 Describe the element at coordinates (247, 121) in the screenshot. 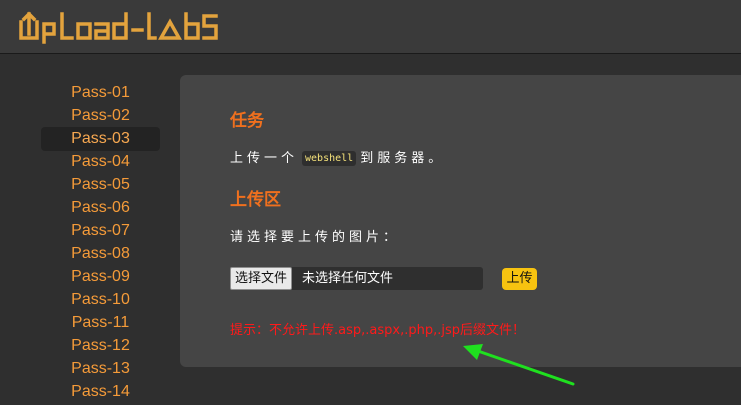

I see `task-title: 任务` at that location.